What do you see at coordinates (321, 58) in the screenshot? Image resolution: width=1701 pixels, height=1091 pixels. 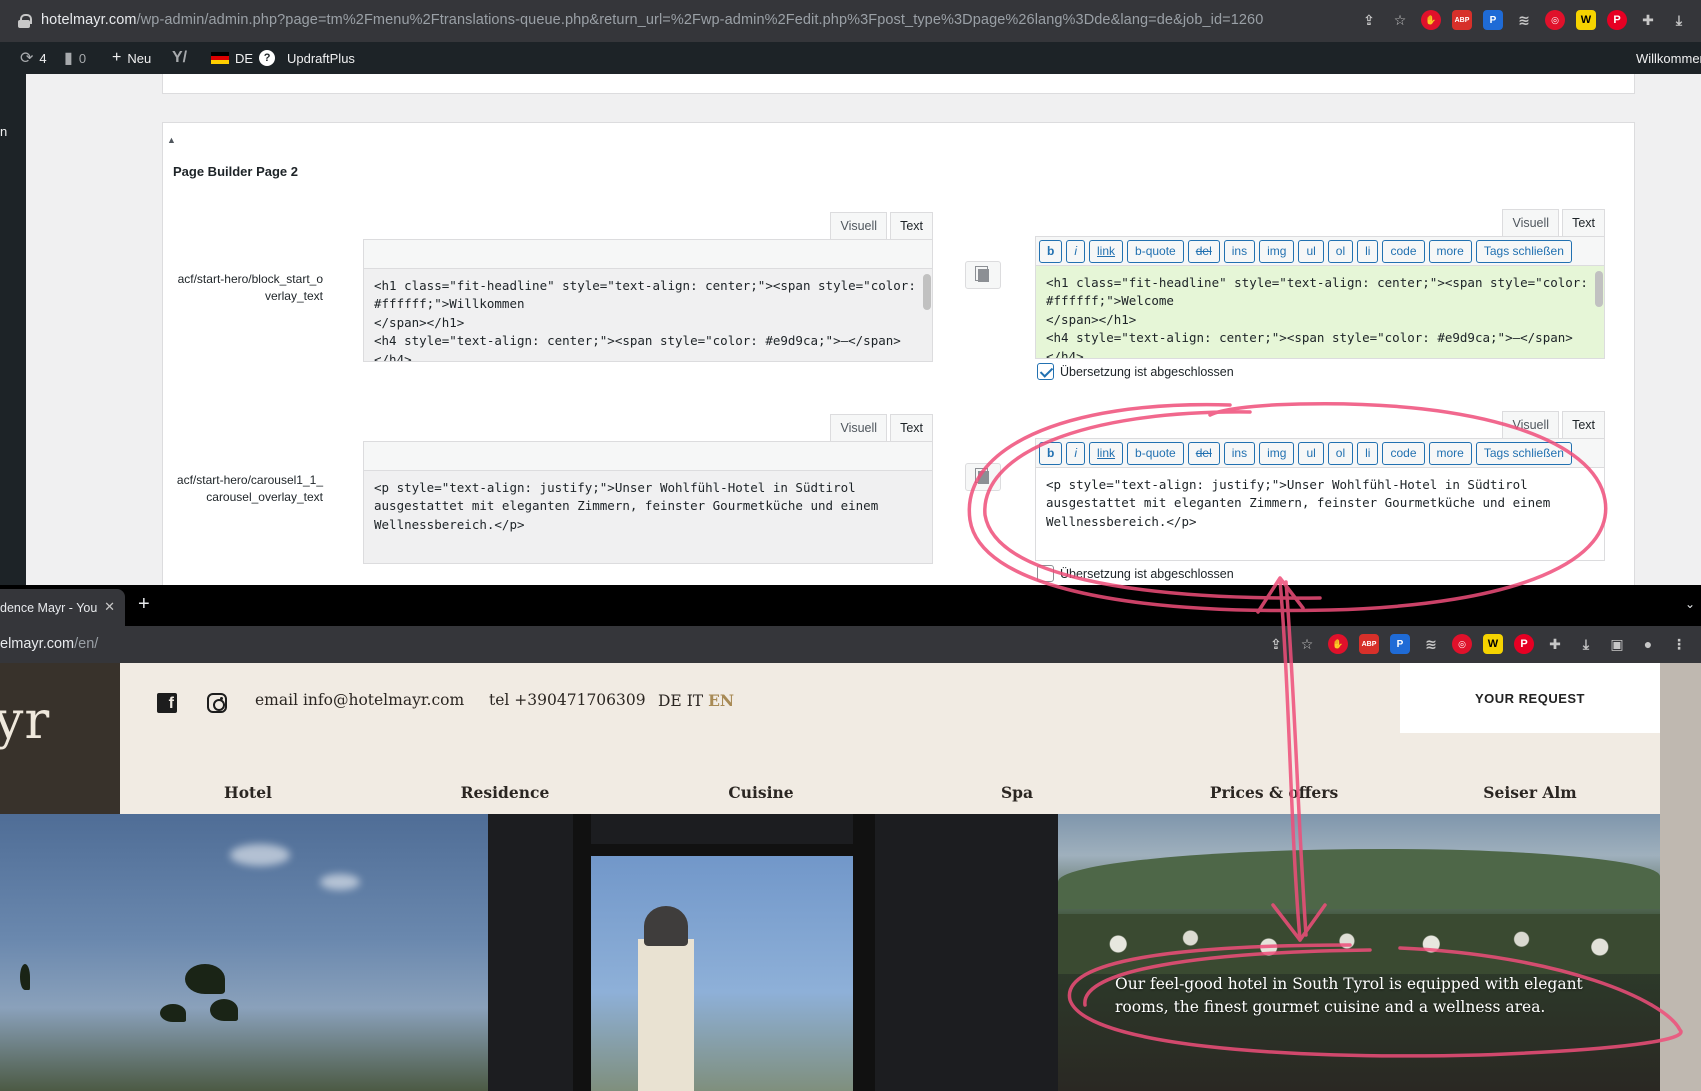 I see `updraftplus-item: UpdraftPlus` at bounding box center [321, 58].